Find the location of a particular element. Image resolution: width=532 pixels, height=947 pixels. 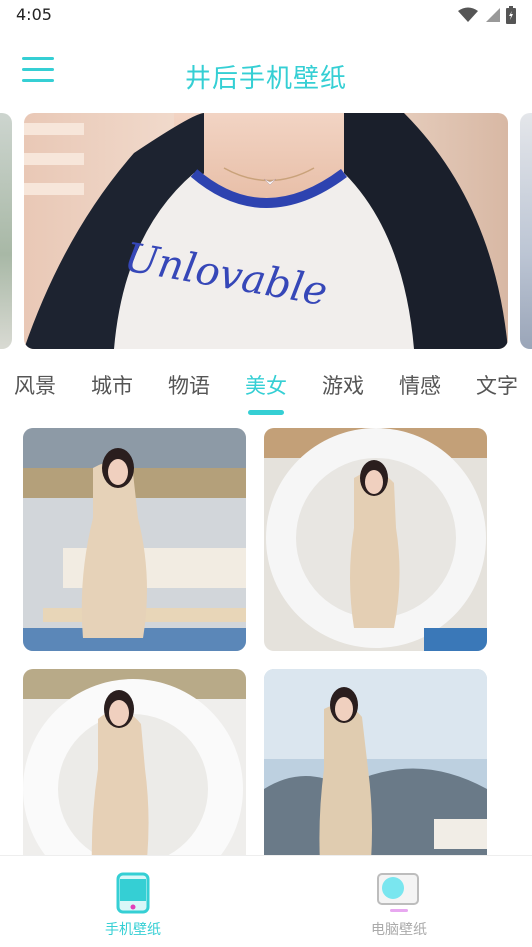

category-tabs: 风景 城市 物语 美女 游戏 情感 文字 is located at coordinates (266, 392).